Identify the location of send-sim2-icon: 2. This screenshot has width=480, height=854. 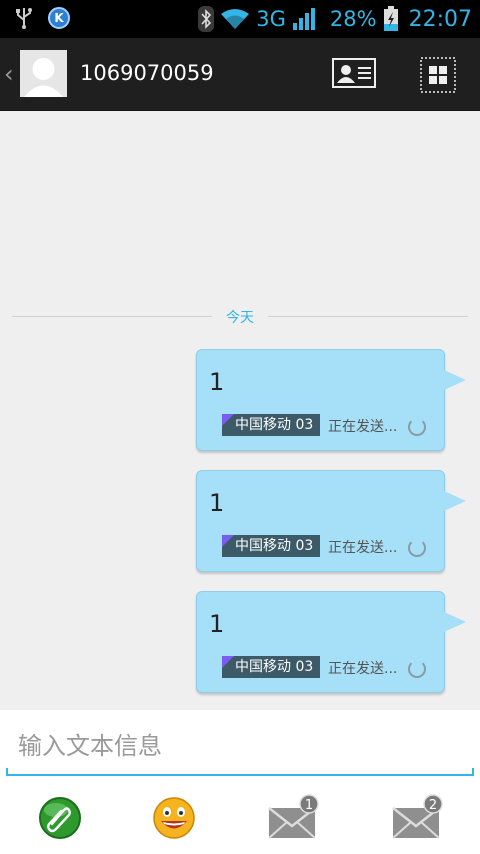
(418, 818).